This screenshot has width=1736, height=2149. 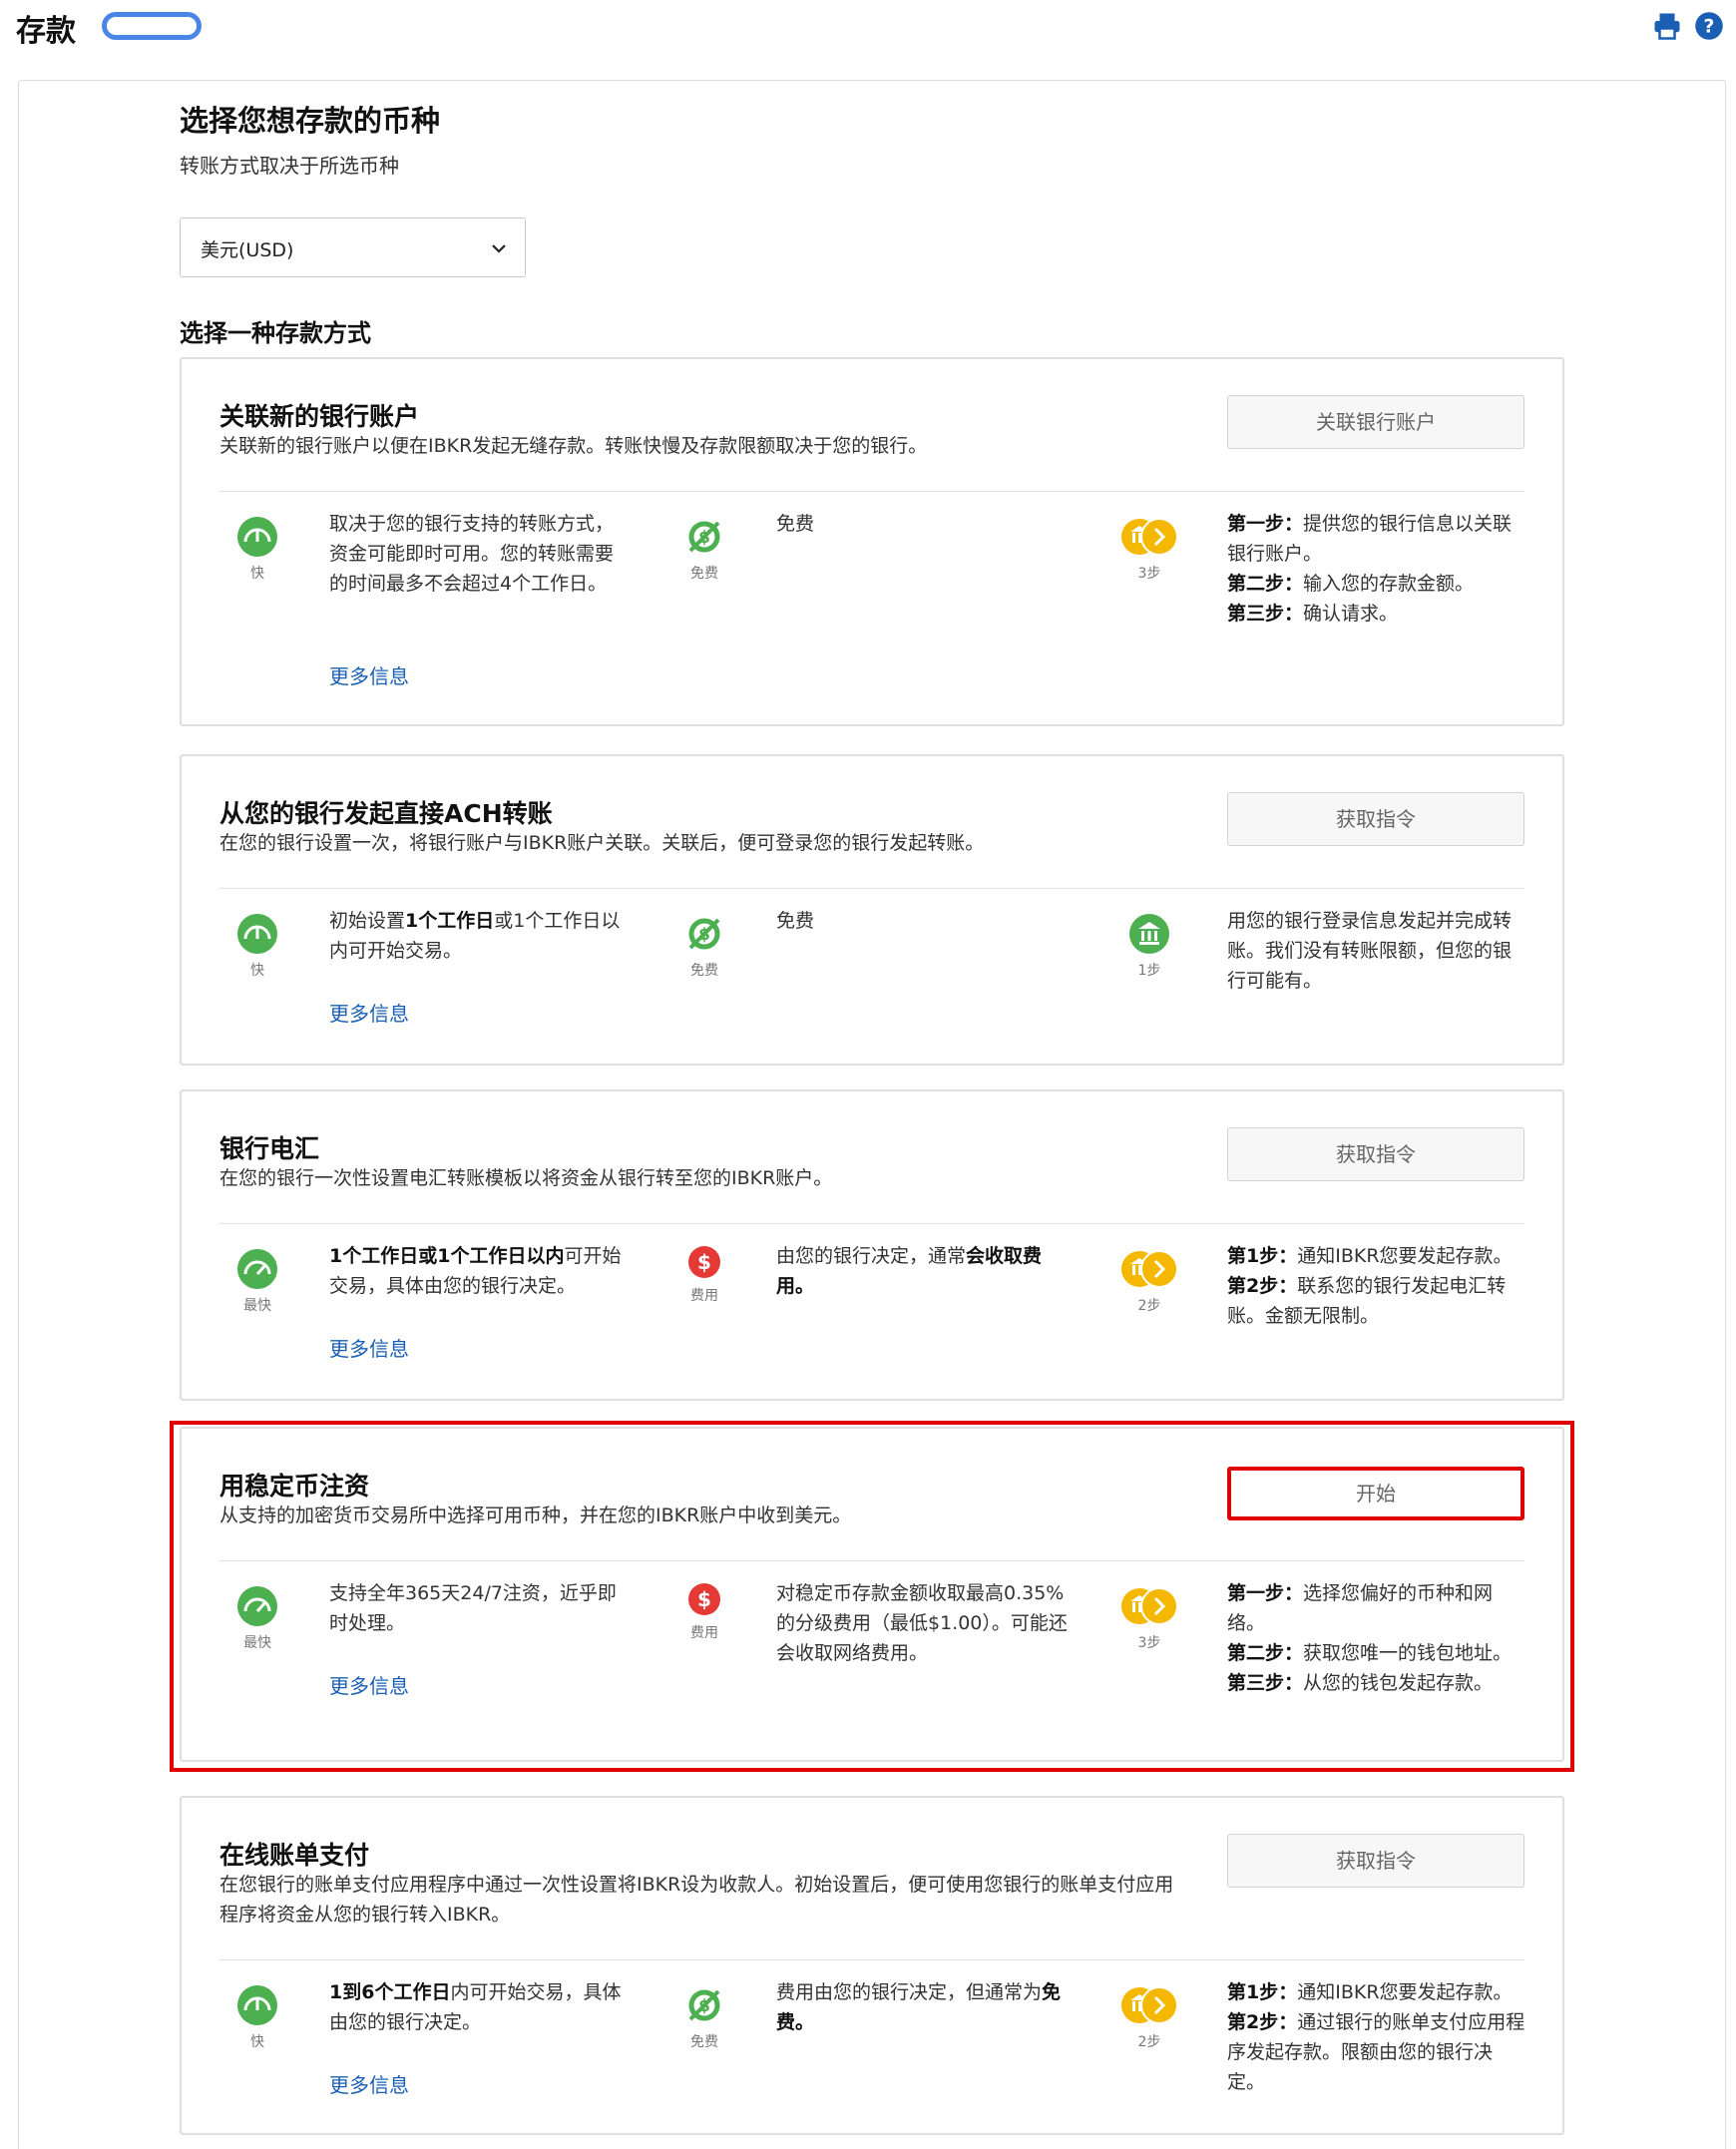 What do you see at coordinates (1376, 2052) in the screenshot?
I see `step-2: 第2步：通过银行的账单支付应用程序发起存款。限额由您的银行决定。` at bounding box center [1376, 2052].